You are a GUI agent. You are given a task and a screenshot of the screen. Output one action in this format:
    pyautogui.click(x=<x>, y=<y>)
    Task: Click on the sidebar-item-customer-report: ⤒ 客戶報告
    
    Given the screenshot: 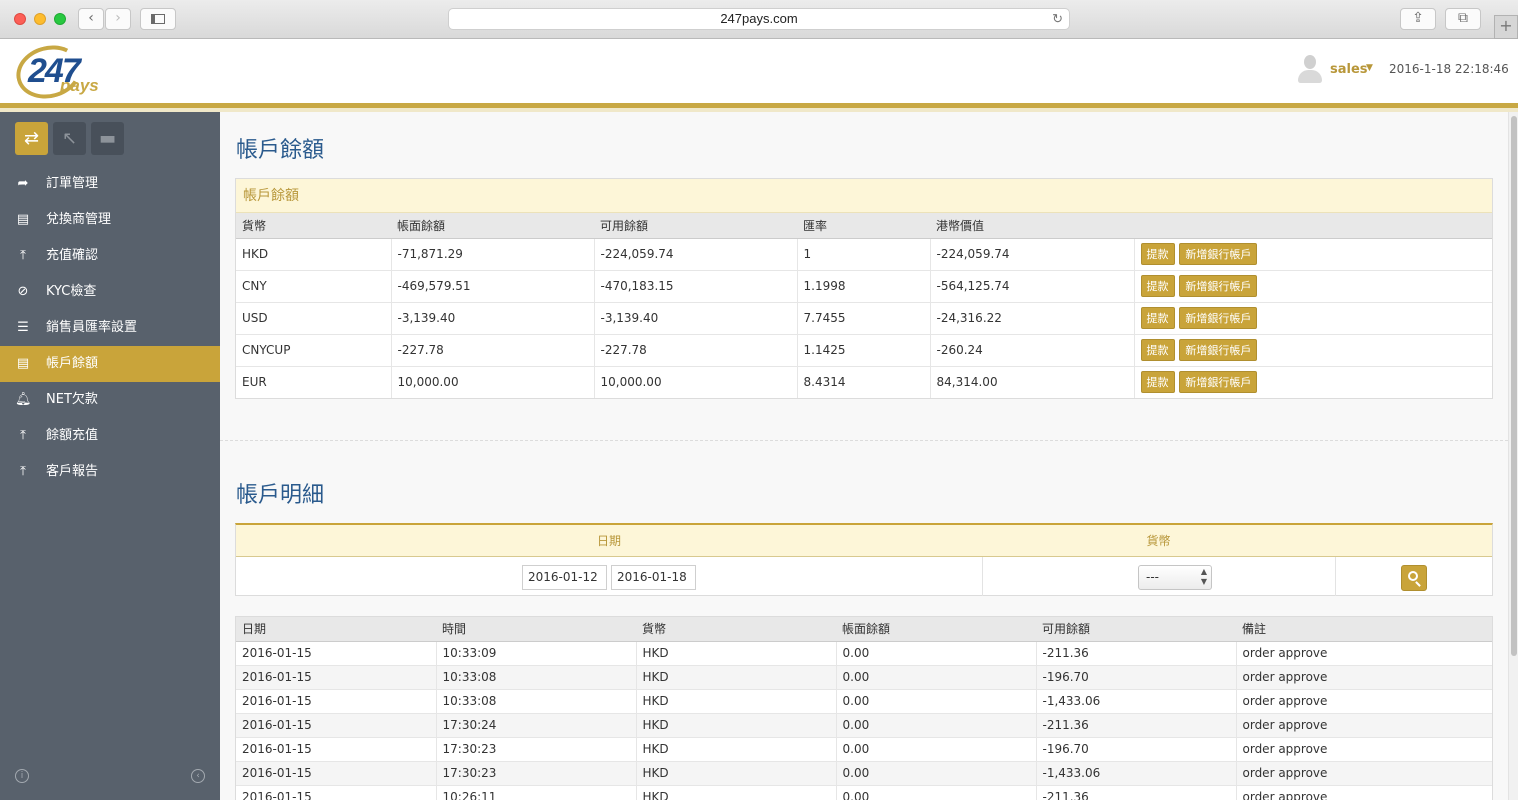 What is the action you would take?
    pyautogui.click(x=110, y=472)
    